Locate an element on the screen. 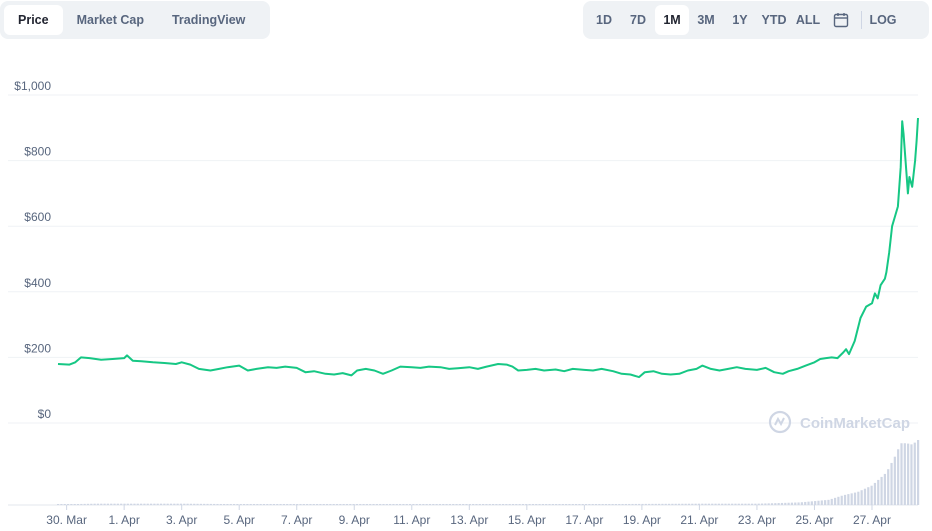 This screenshot has height=531, width=932. tab-tradingview: TradingView is located at coordinates (208, 20).